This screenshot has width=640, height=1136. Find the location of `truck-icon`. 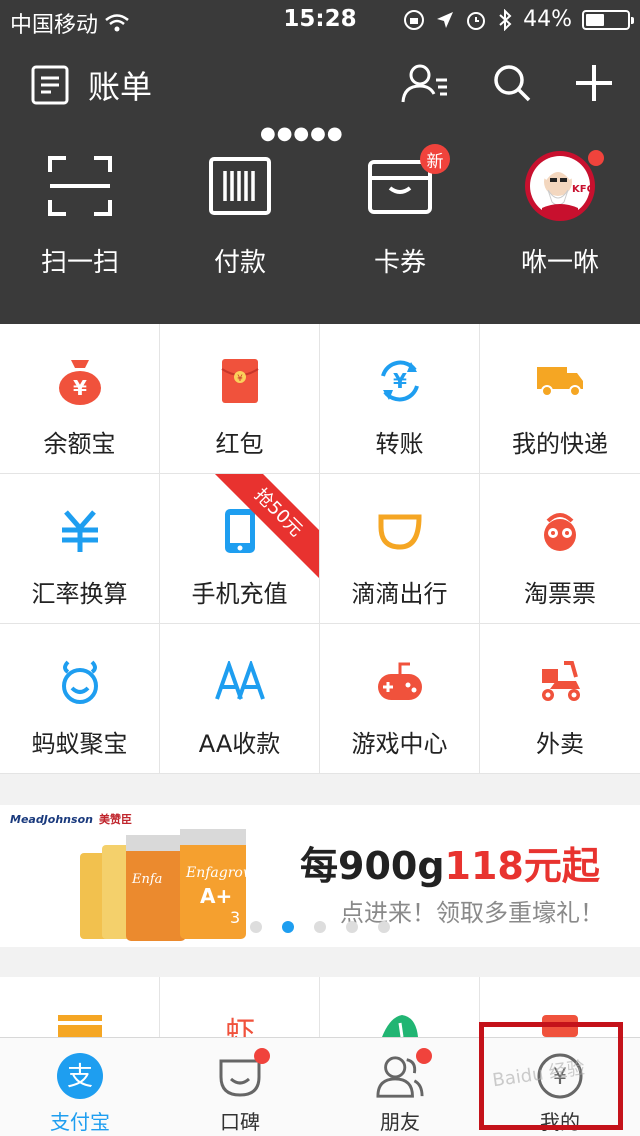

truck-icon is located at coordinates (560, 382).